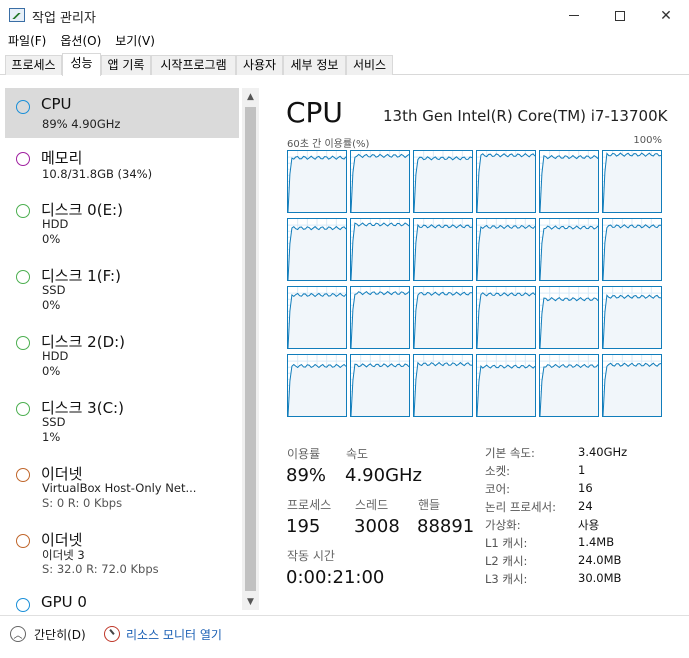  Describe the element at coordinates (122, 113) in the screenshot. I see `resource-entry-cpu: CPU 89% 4.90GHz` at that location.